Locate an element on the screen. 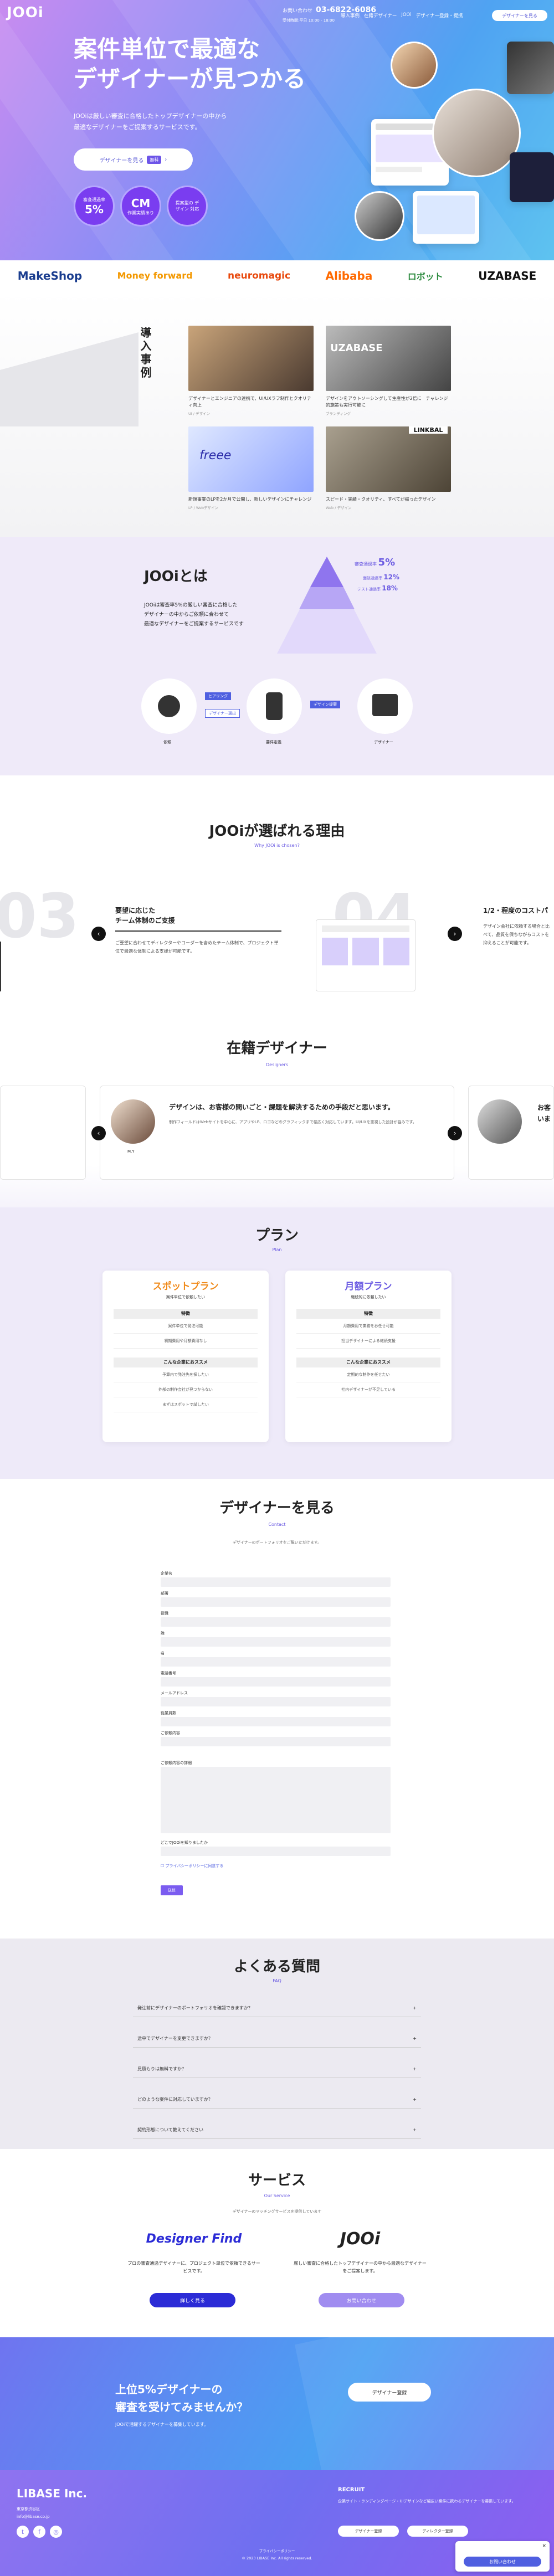 Image resolution: width=554 pixels, height=2576 pixels. flow-tag: ヒアリング is located at coordinates (218, 696).